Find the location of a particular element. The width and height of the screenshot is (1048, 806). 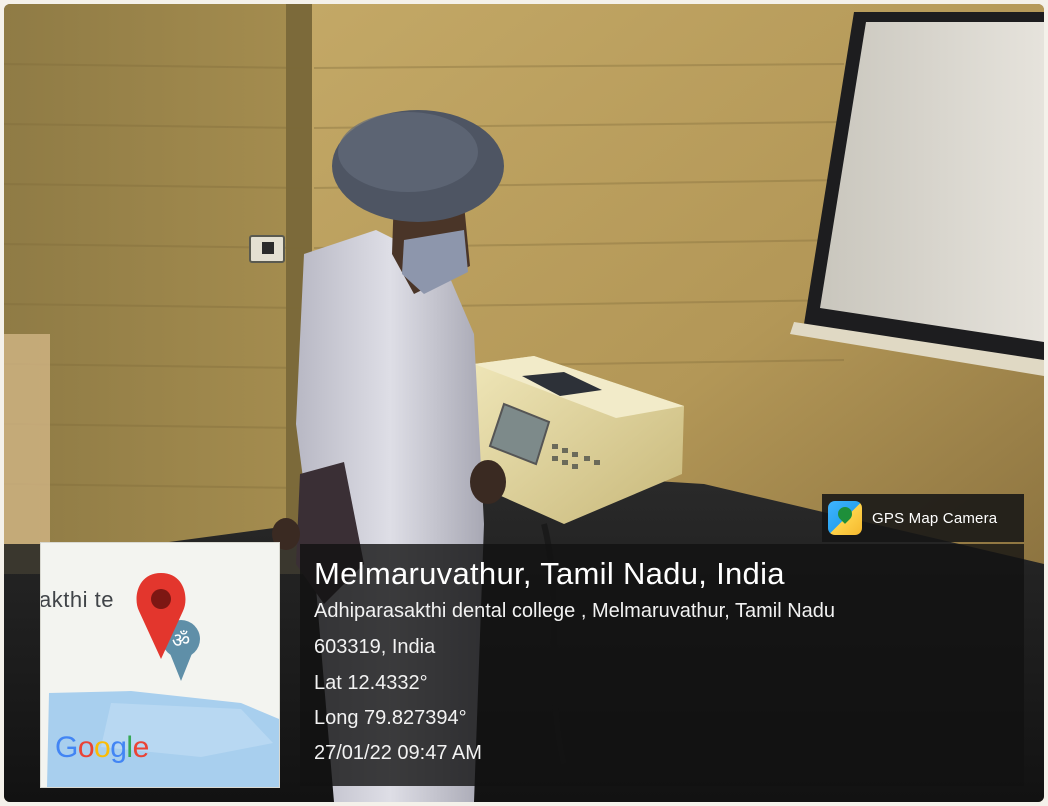

map-thumbnail: ॐ akthi te Google is located at coordinates (160, 665).